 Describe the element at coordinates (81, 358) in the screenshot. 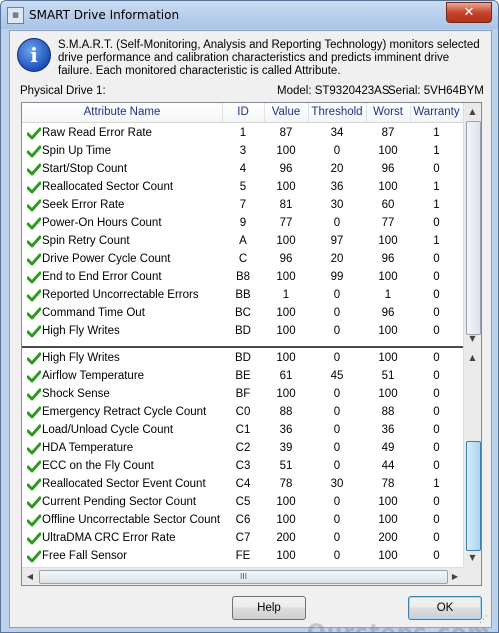

I see `col-attribute-name-cell: High Fly Writes` at that location.